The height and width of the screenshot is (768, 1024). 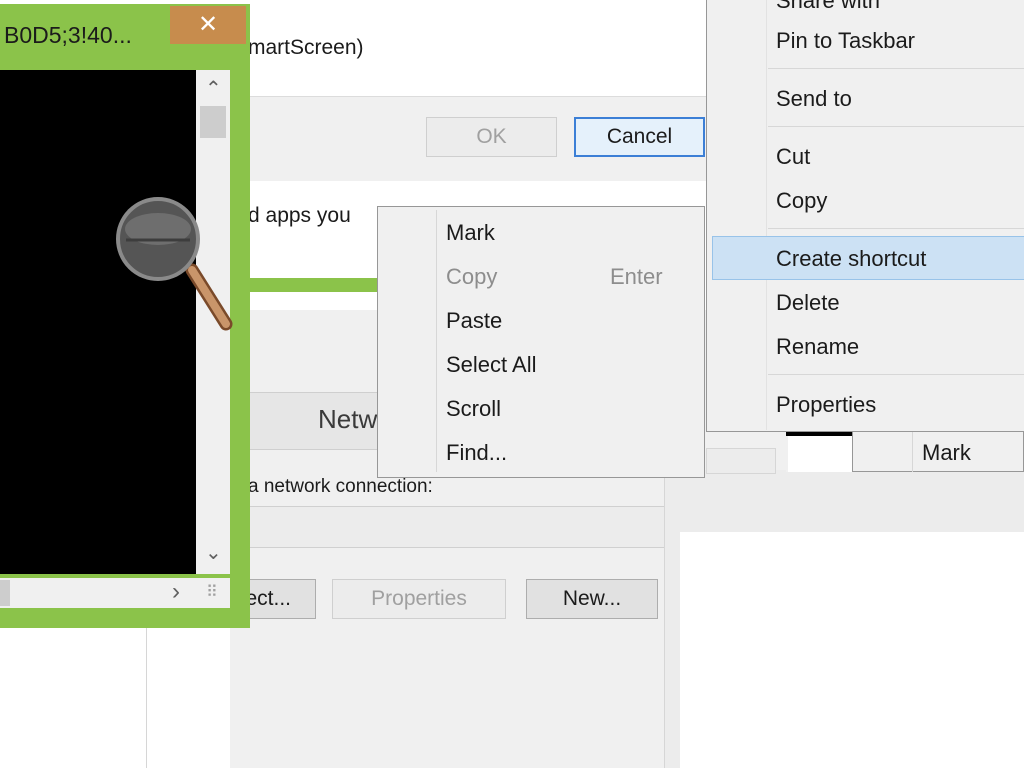 What do you see at coordinates (448, 527) in the screenshot?
I see `network-list-header` at bounding box center [448, 527].